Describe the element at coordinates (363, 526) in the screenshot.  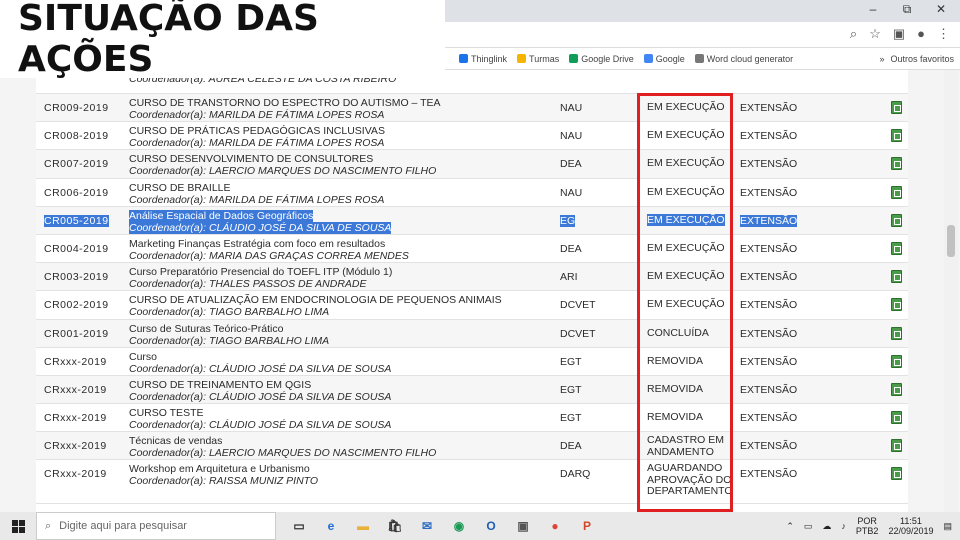
I see `file-explorer-icon: ▬` at that location.